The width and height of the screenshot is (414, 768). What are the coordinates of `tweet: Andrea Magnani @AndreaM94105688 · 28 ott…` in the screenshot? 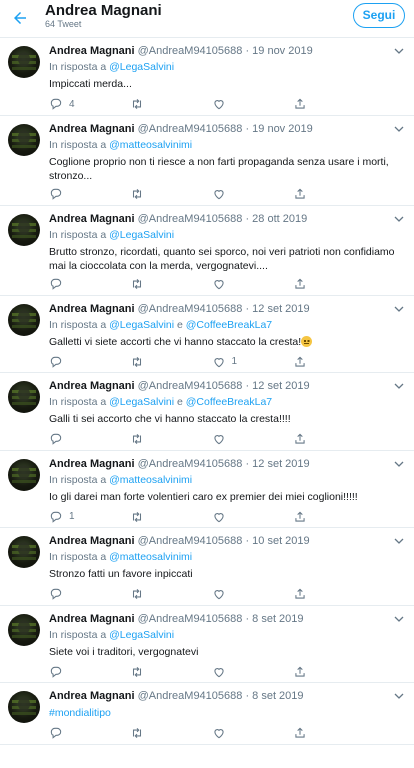 It's located at (207, 250).